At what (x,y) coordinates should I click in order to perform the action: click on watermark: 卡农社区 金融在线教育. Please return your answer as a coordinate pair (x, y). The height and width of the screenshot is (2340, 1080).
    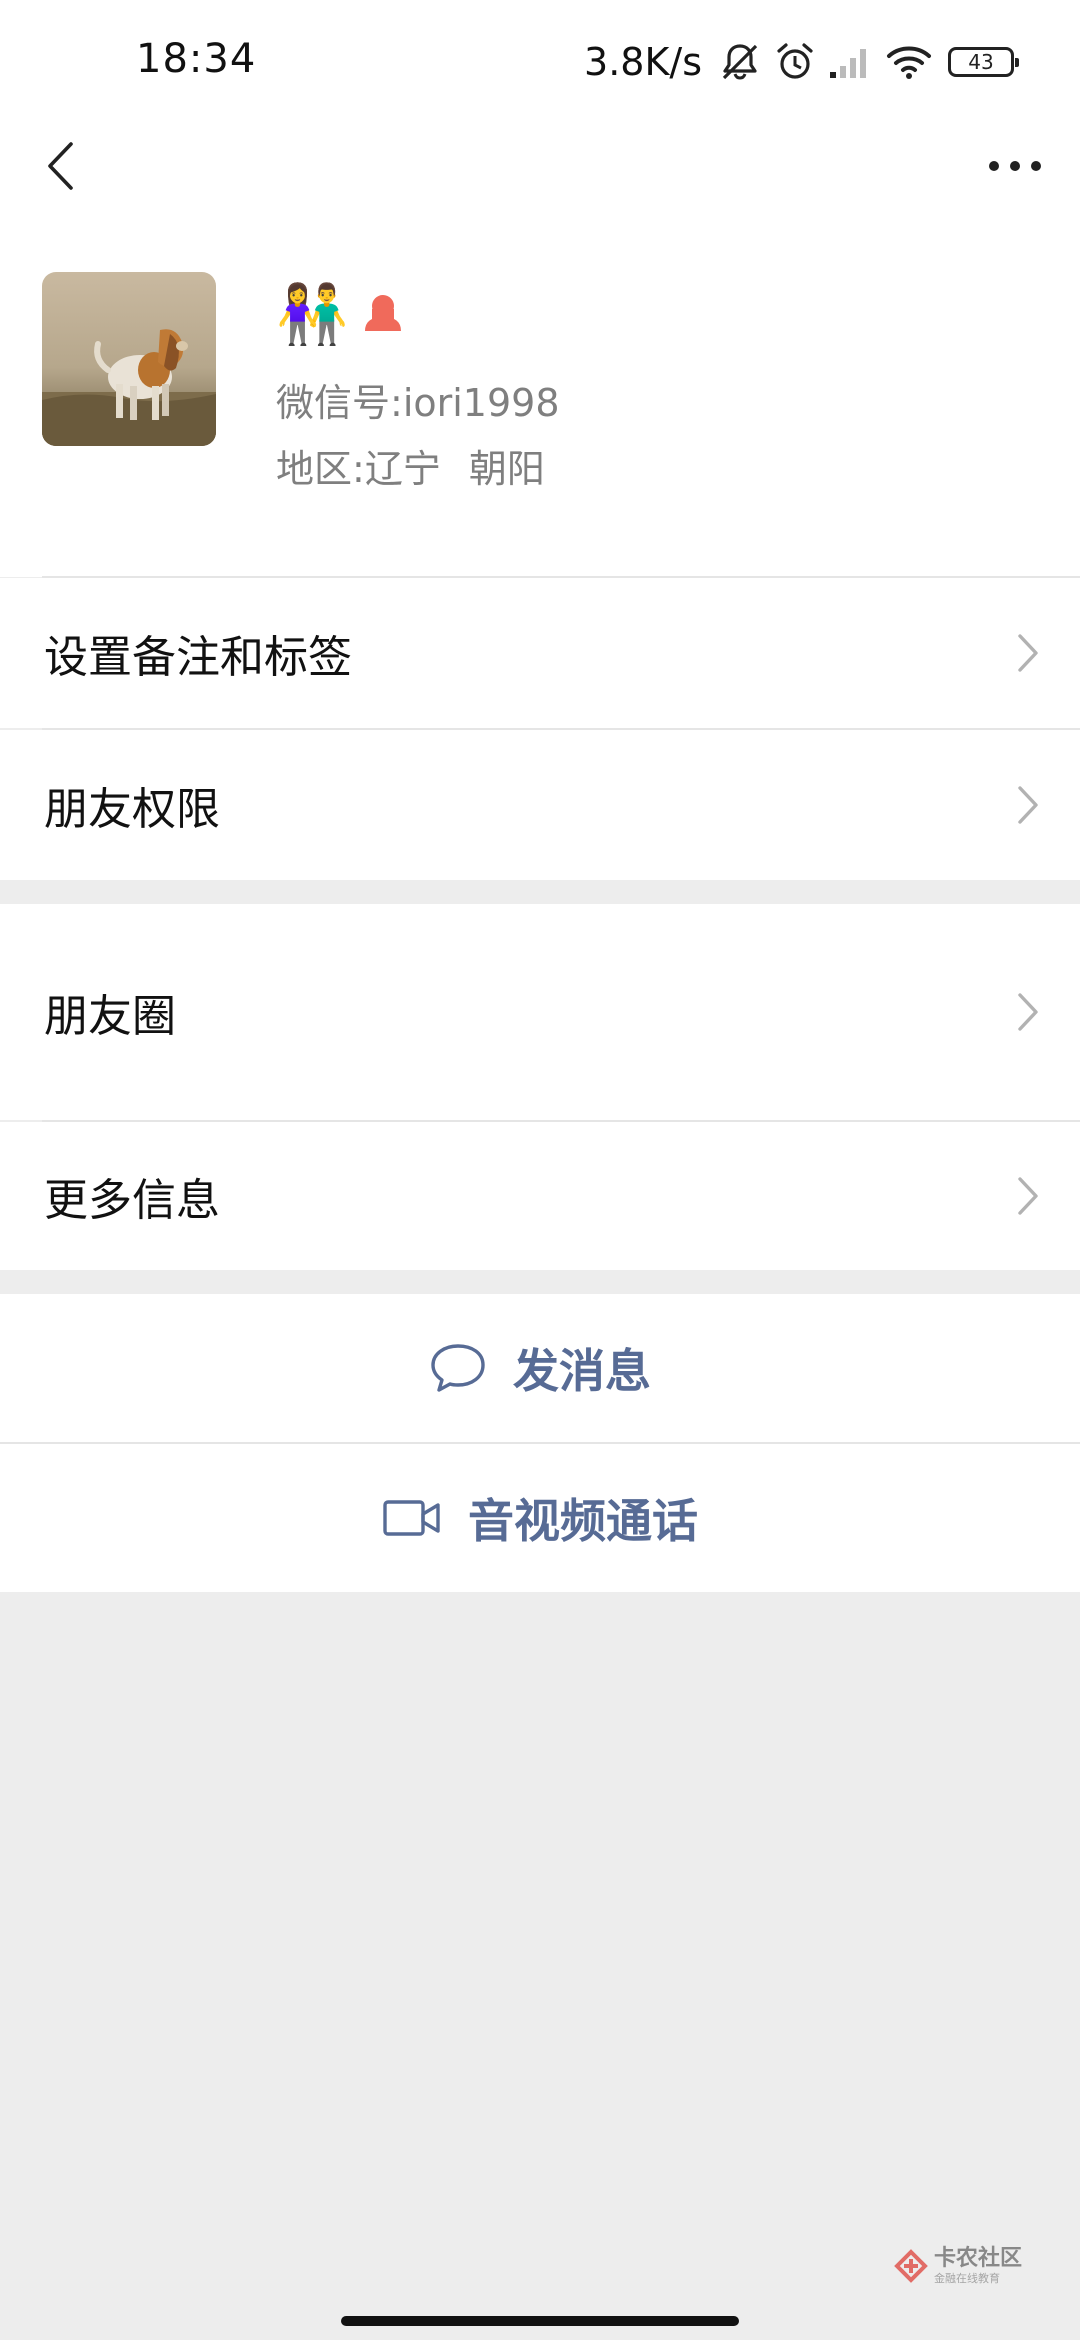
    Looking at the image, I should click on (958, 2266).